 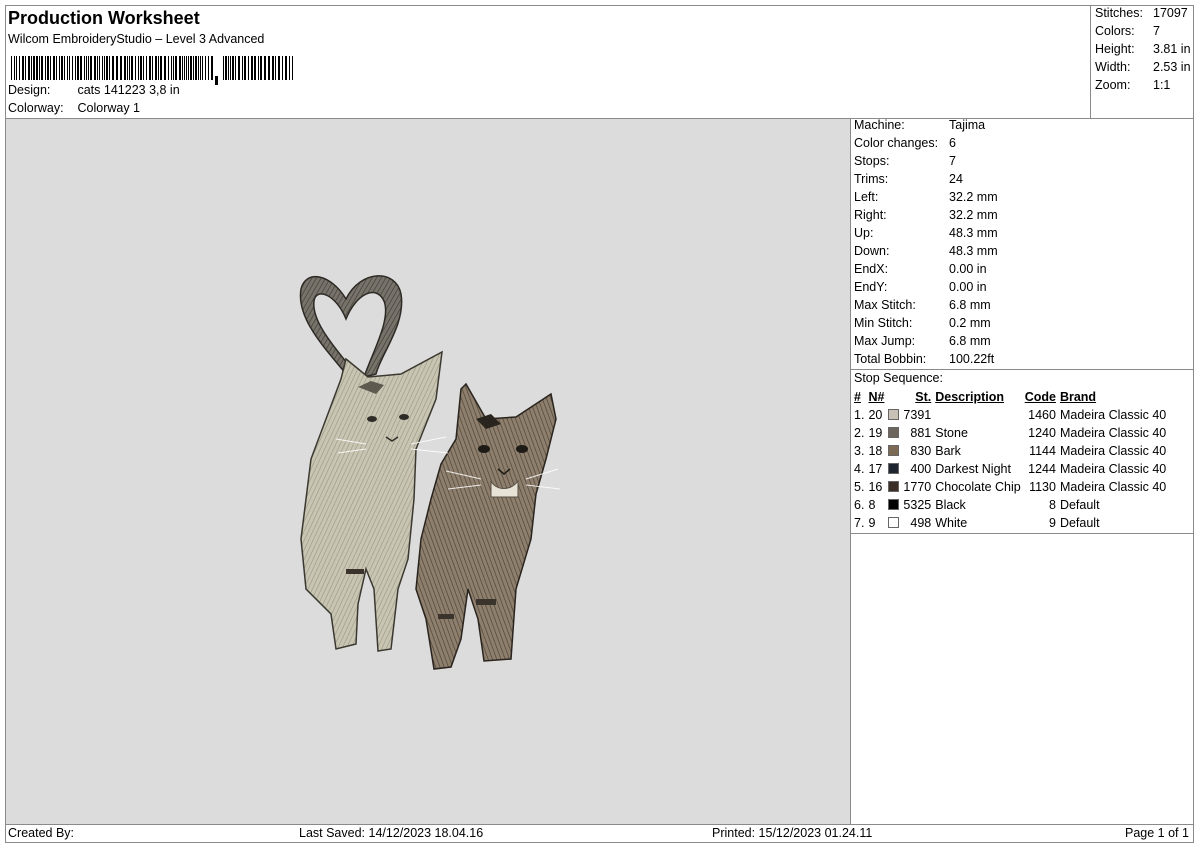 What do you see at coordinates (875, 487) in the screenshot?
I see `stop-needle: 16` at bounding box center [875, 487].